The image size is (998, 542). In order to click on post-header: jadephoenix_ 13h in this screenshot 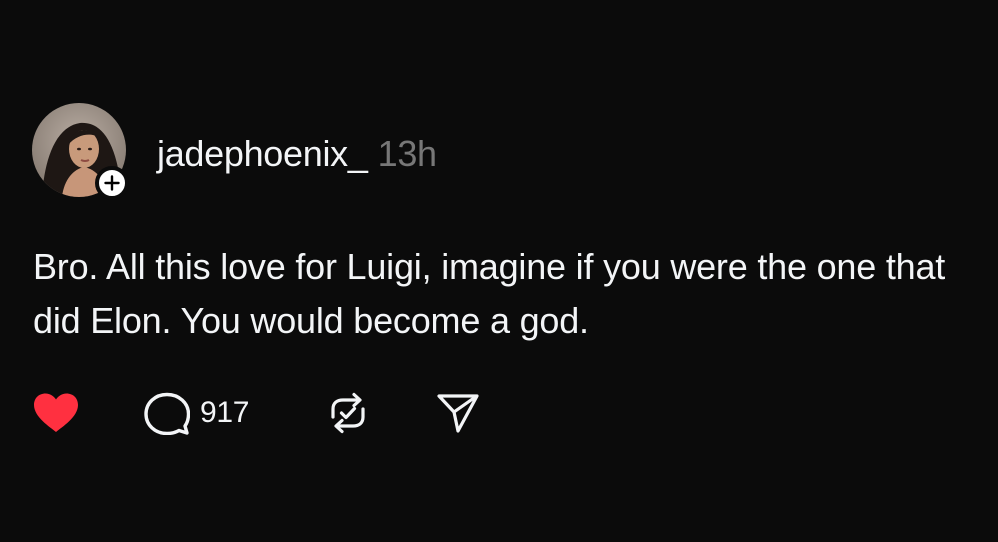, I will do `click(297, 154)`.